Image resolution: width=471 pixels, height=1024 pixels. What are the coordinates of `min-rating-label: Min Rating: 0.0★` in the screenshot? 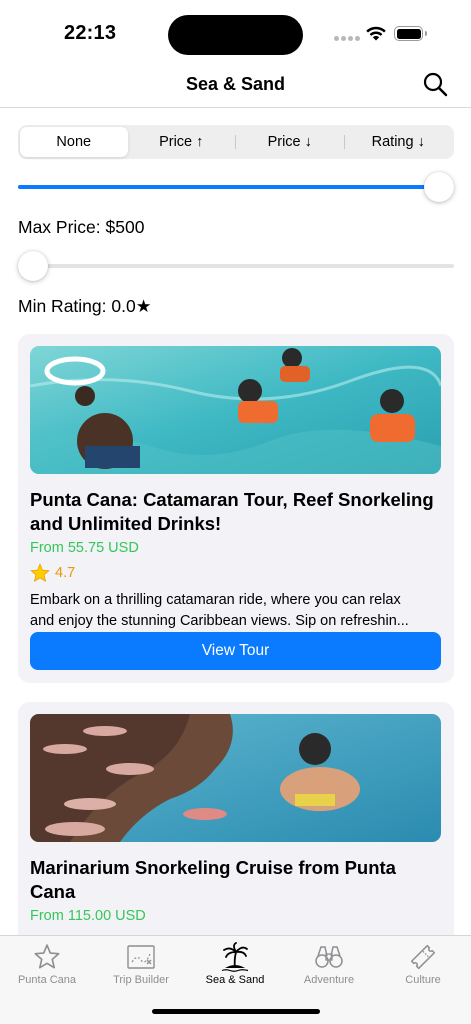 It's located at (85, 306).